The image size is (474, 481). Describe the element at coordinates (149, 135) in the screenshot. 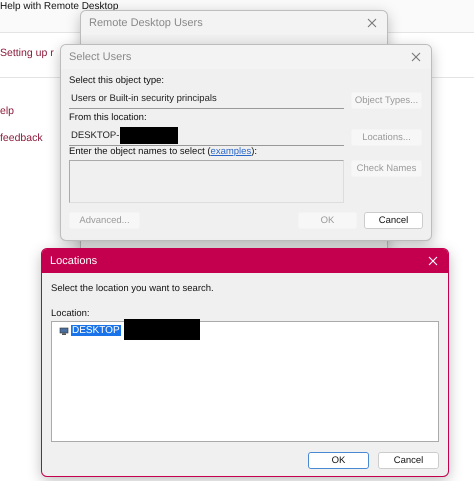

I see `redaction-bar` at that location.